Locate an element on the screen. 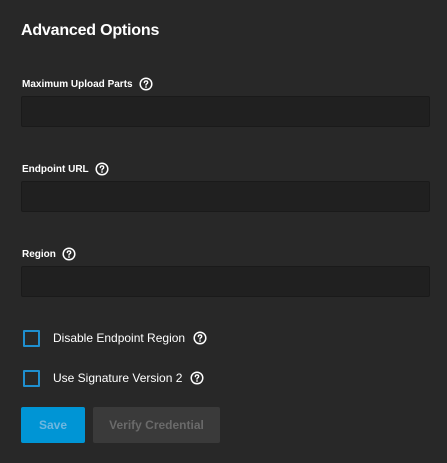 This screenshot has width=447, height=463. use-signature-v2-row: Use Signature Version 2 is located at coordinates (113, 378).